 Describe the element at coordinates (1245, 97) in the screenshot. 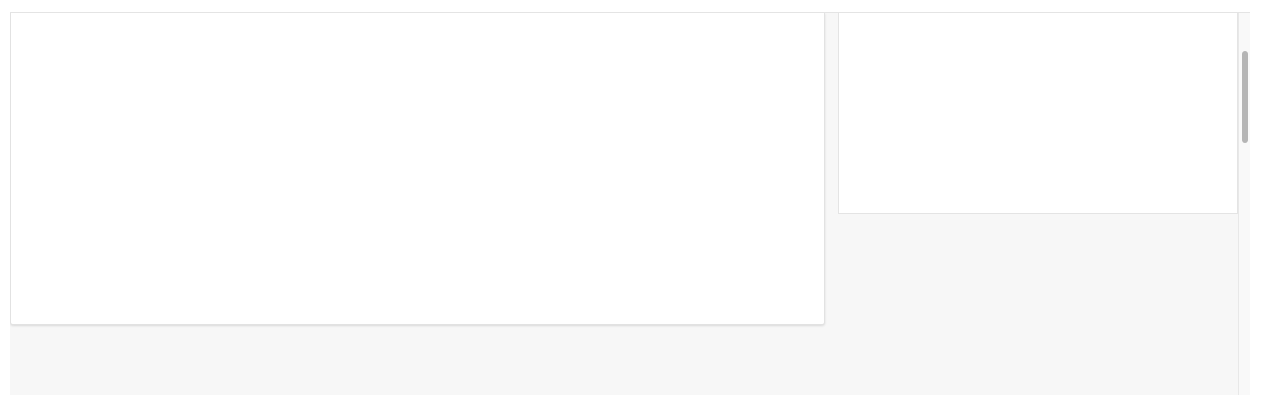

I see `scrollbar-thumb` at that location.